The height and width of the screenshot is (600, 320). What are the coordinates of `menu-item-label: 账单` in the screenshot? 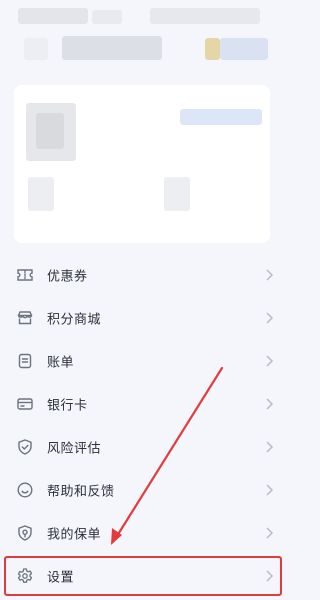 It's located at (61, 363).